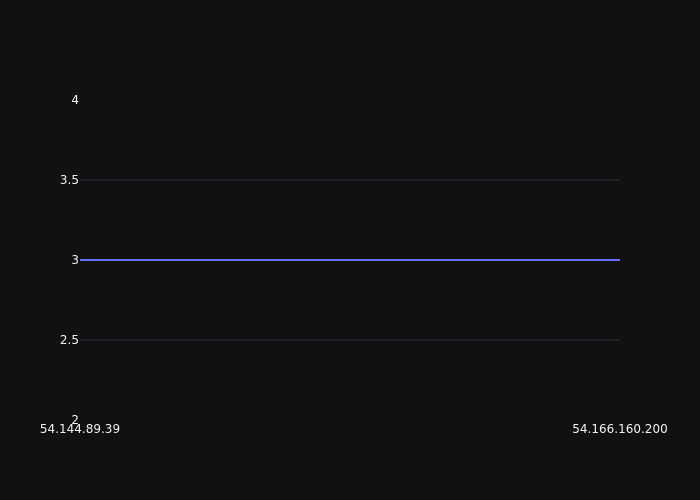  I want to click on x-tick-label: 54.144.89.39, so click(80, 429).